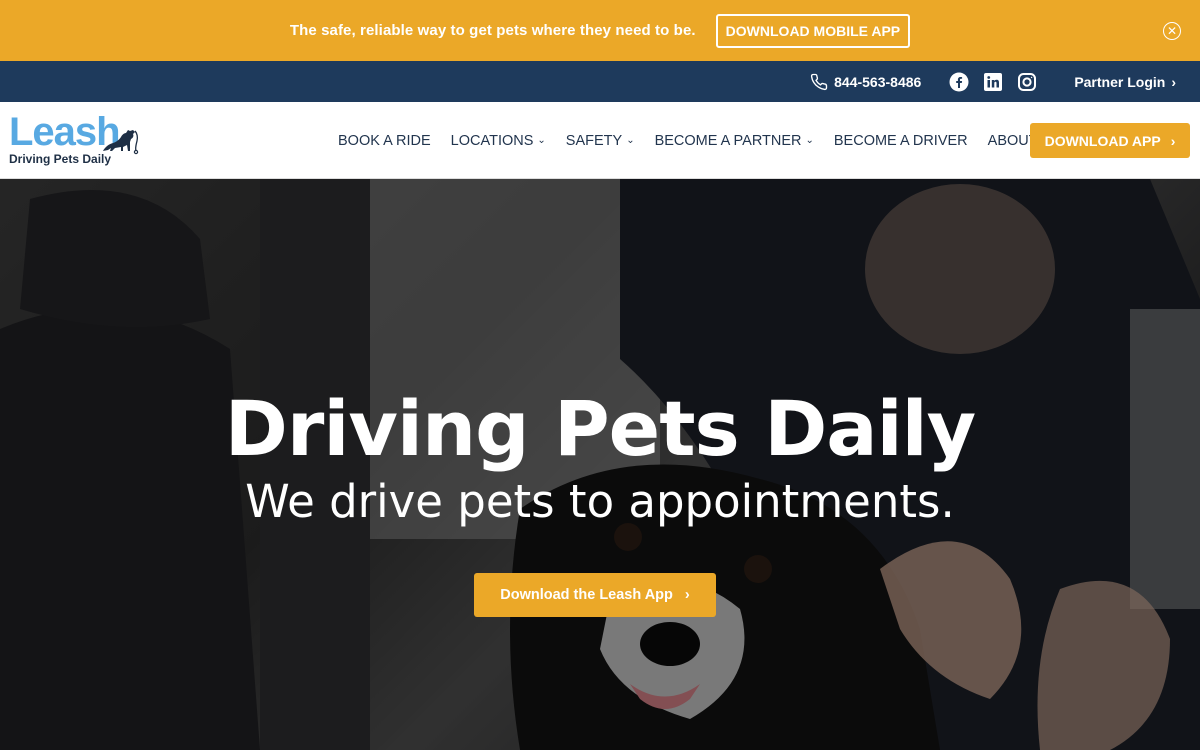 The image size is (1200, 750). I want to click on logo: Leash Driving Pets Daily, so click(76, 141).